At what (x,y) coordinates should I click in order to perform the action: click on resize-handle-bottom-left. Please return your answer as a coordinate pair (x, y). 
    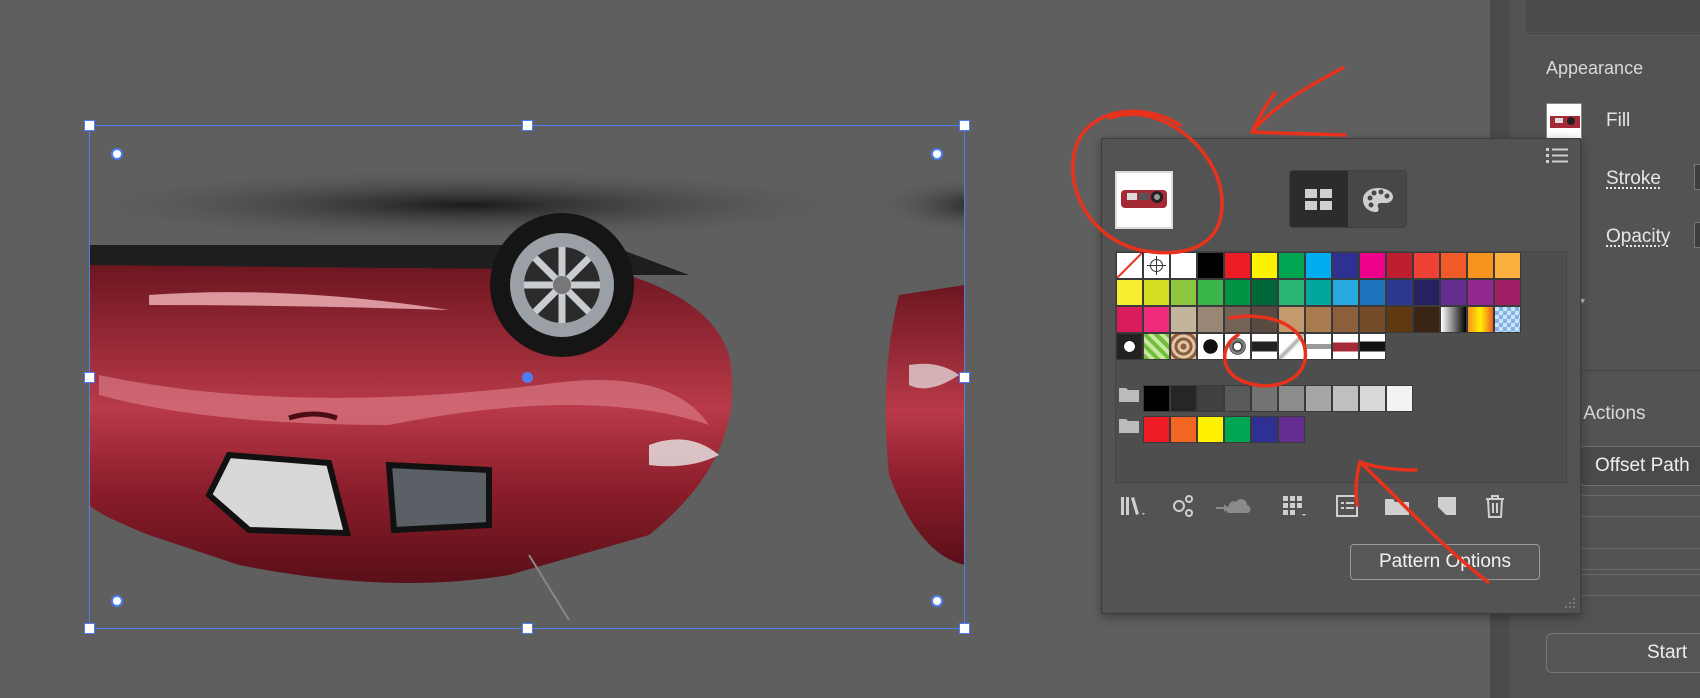
    Looking at the image, I should click on (89, 628).